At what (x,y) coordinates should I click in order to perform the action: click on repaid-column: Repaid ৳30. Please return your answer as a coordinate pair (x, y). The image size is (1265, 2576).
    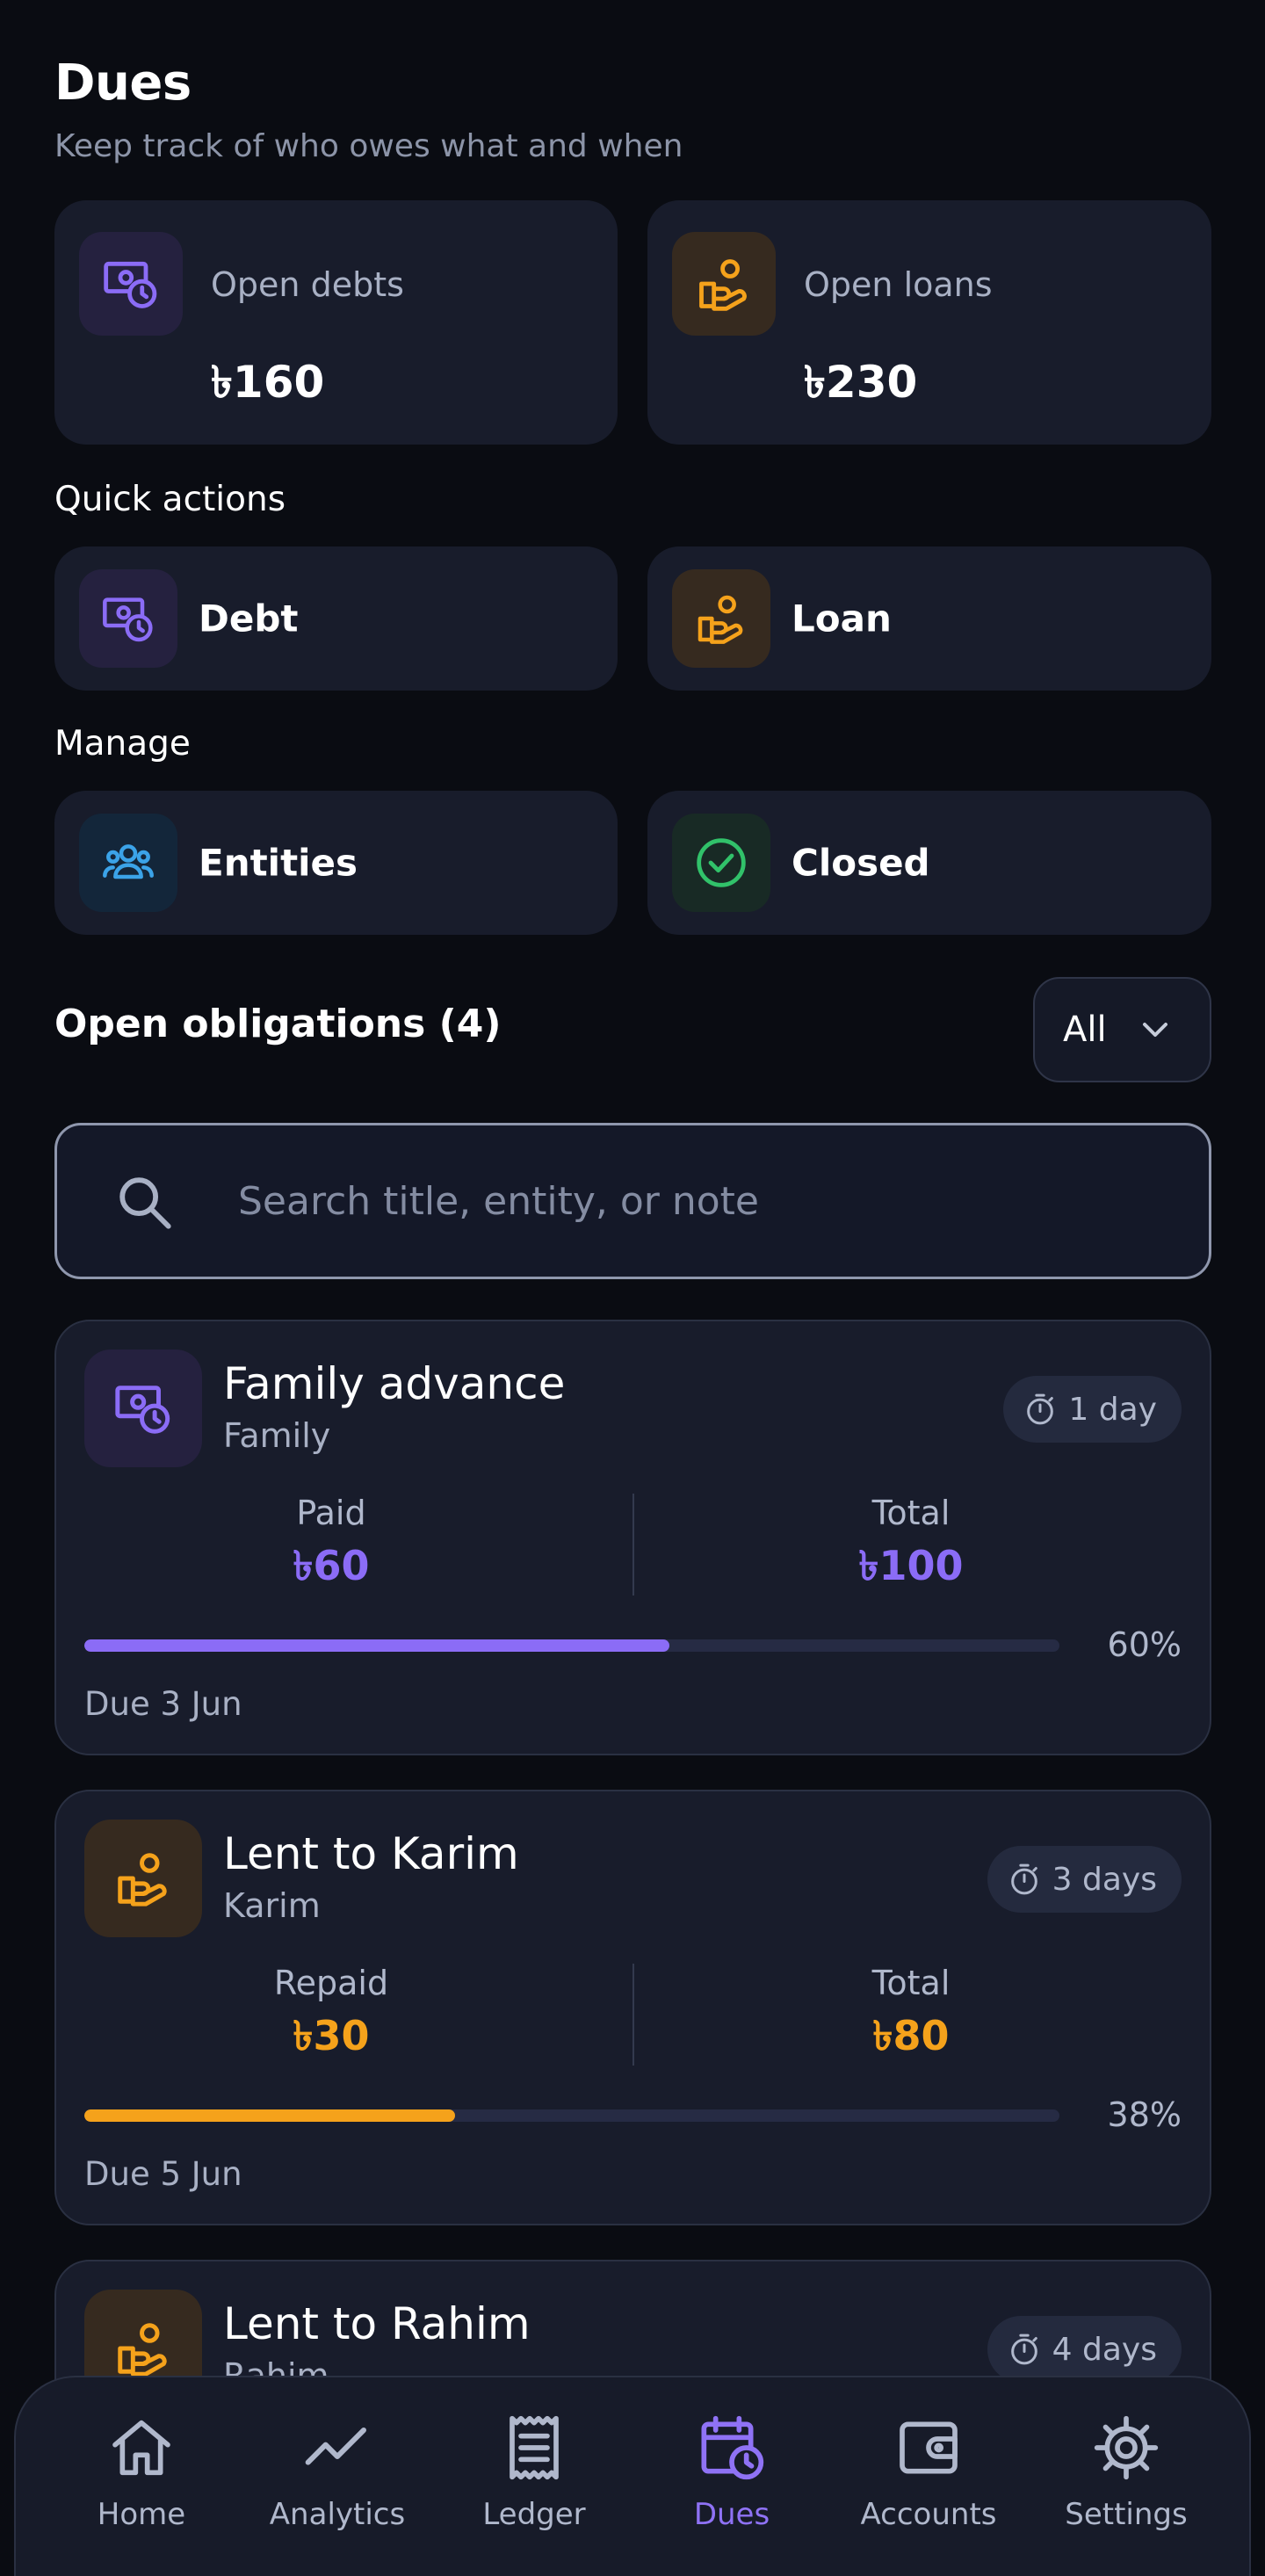
    Looking at the image, I should click on (331, 2018).